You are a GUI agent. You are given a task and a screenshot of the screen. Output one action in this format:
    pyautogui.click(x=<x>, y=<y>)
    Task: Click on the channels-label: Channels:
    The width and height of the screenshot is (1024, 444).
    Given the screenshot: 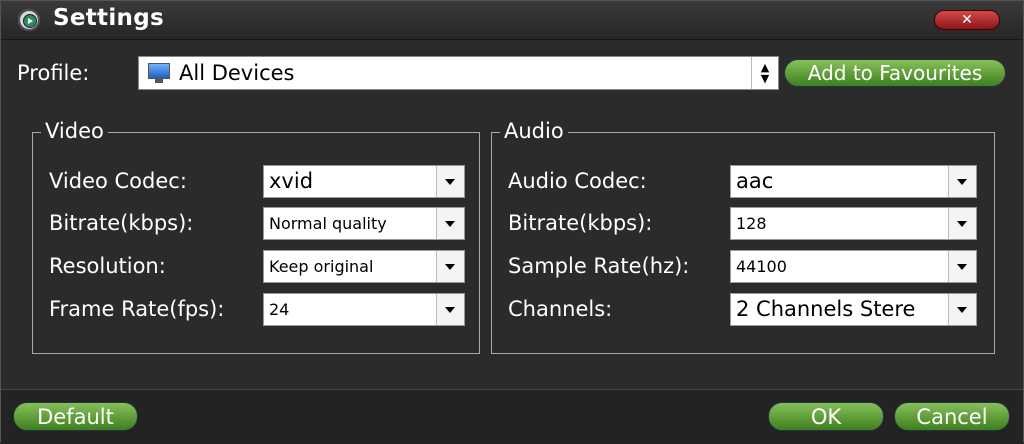 What is the action you would take?
    pyautogui.click(x=560, y=309)
    